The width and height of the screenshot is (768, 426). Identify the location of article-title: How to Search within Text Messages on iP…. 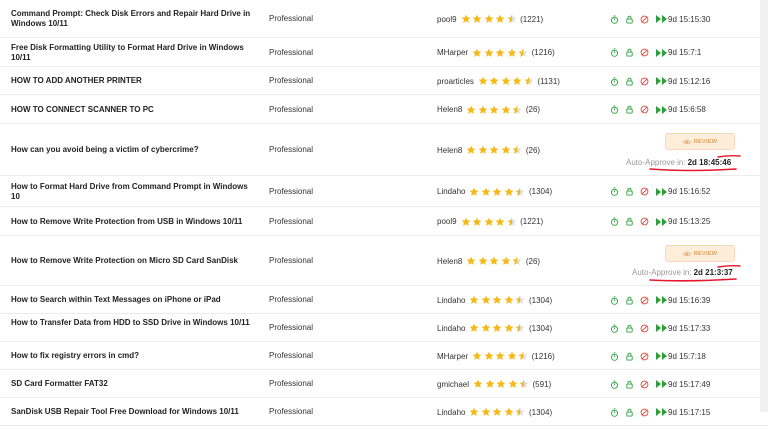
(131, 300).